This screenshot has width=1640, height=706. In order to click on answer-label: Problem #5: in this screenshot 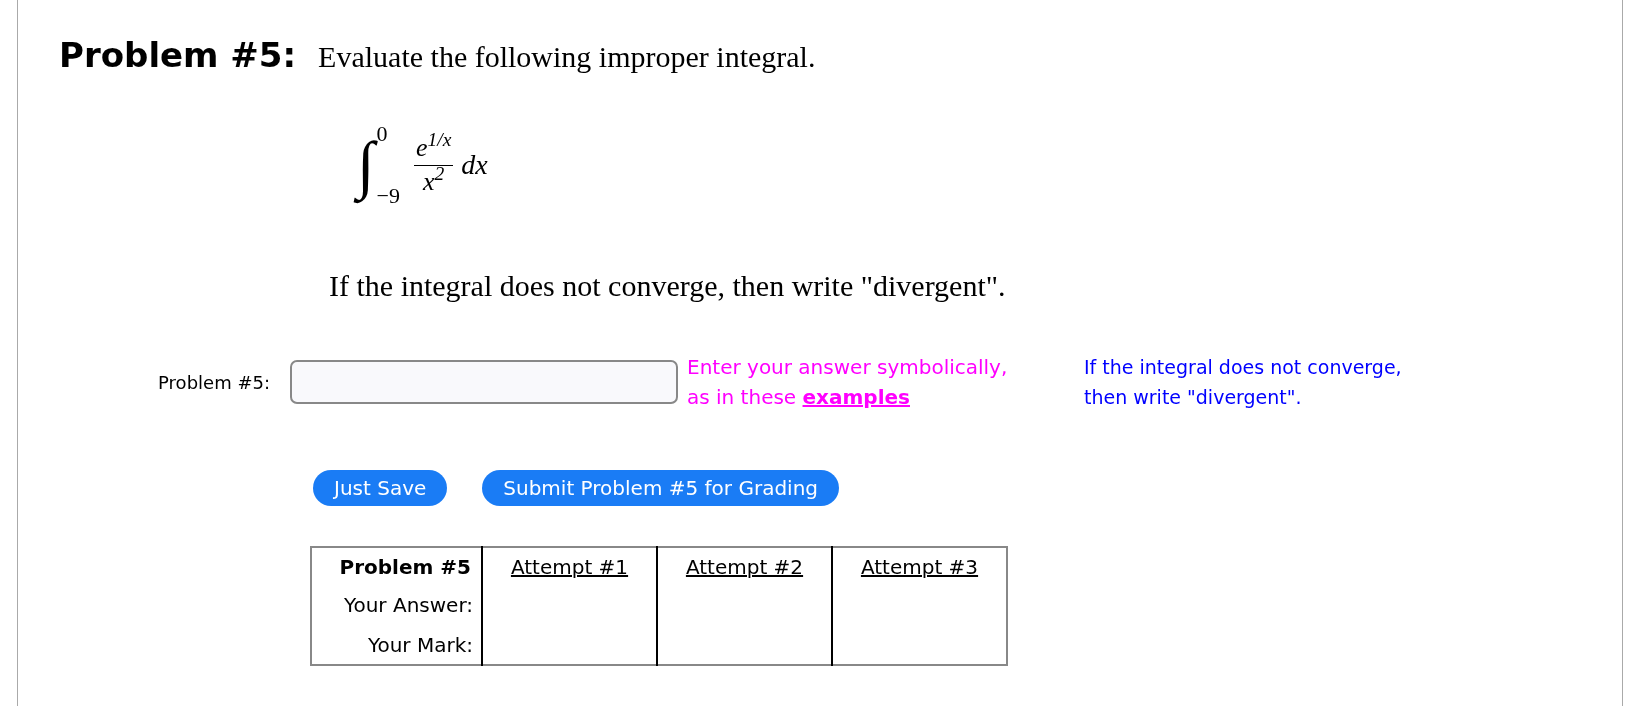, I will do `click(214, 382)`.